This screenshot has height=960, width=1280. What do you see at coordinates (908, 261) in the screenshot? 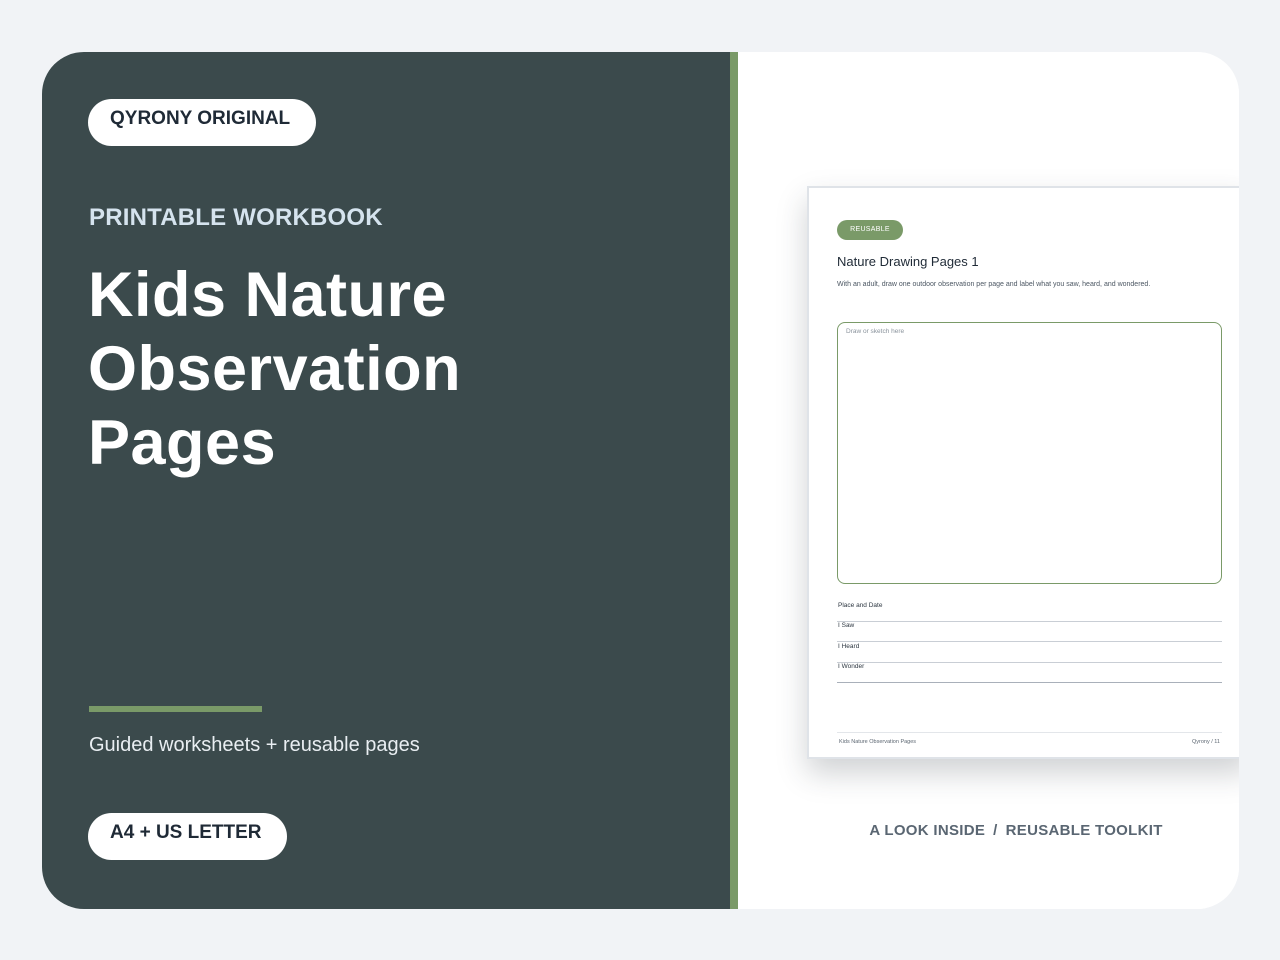
I see `worksheet-title: Nature Drawing Pages 1` at bounding box center [908, 261].